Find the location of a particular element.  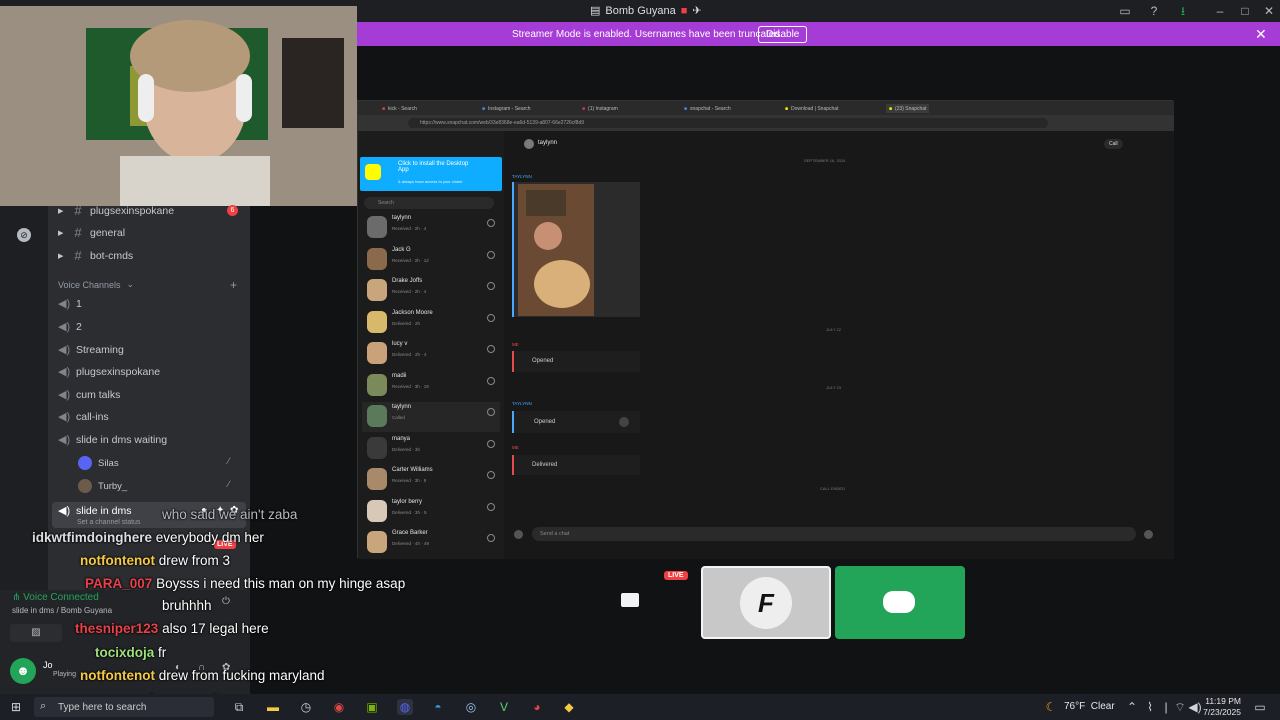

voice-channel-slide-in-dms-waiting: ◀) slide in dms waiting is located at coordinates (112, 440).